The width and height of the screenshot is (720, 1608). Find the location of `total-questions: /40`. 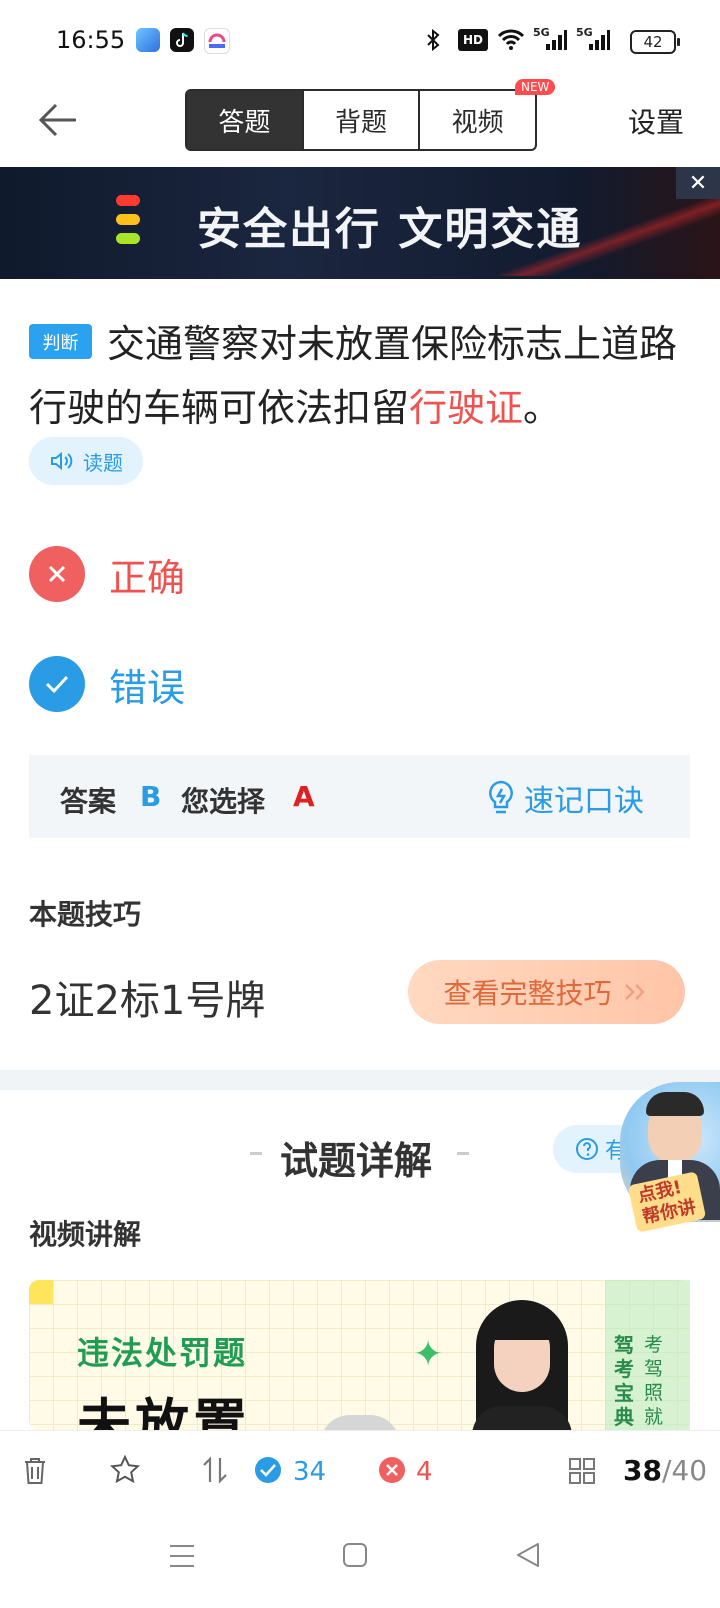

total-questions: /40 is located at coordinates (684, 1470).